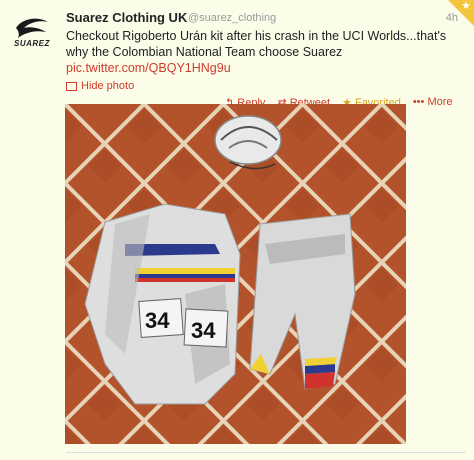 The image size is (474, 460). Describe the element at coordinates (126, 17) in the screenshot. I see `account-name: Suarez Clothing UK` at that location.